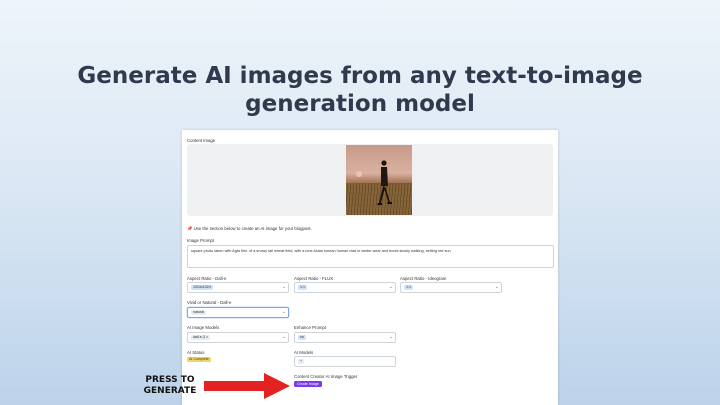  I want to click on content-image-label: Content Image, so click(201, 140).